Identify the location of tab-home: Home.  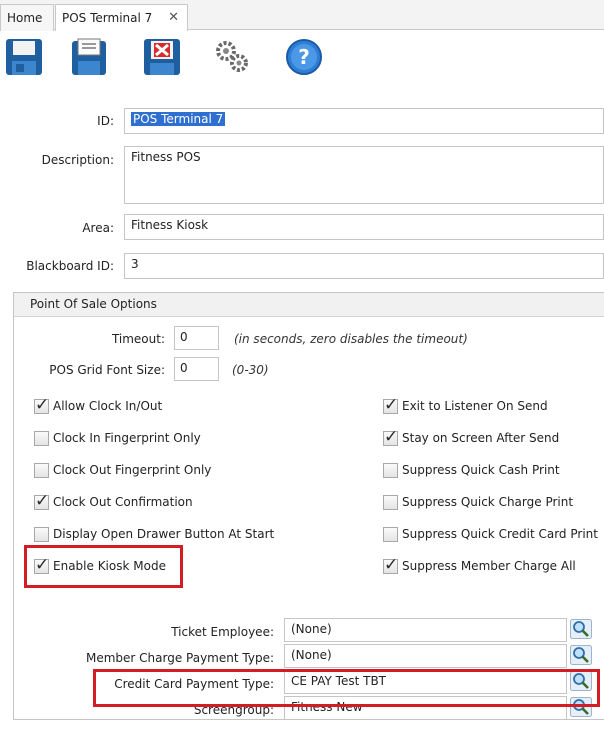
(27, 17).